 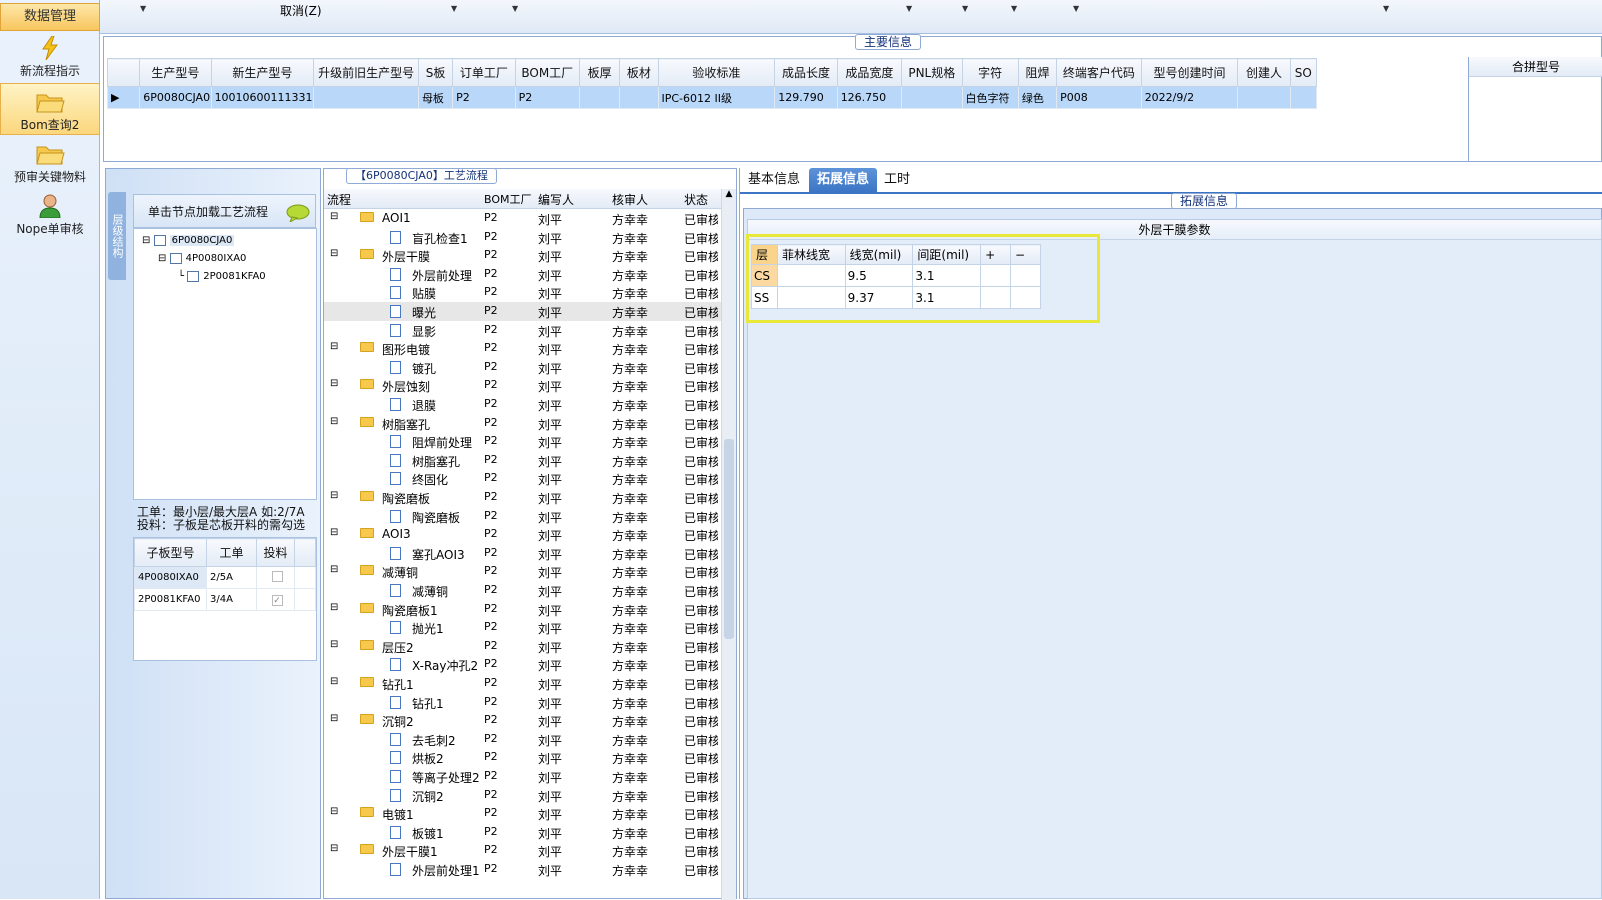 I want to click on process-row: ⊟ 沉铜2 P2 刘平 方幸幸 已审核, so click(x=522, y=720).